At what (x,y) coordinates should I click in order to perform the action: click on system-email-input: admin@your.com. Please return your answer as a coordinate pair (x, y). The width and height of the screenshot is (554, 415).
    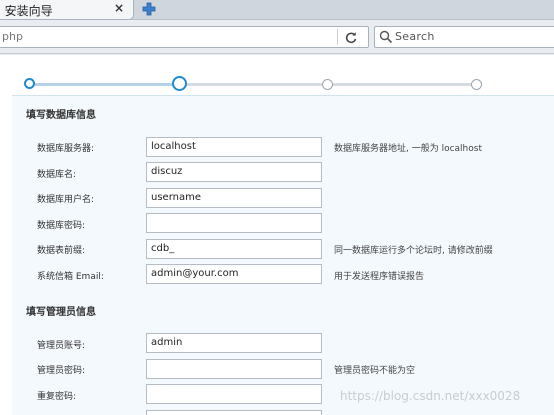
    Looking at the image, I should click on (234, 274).